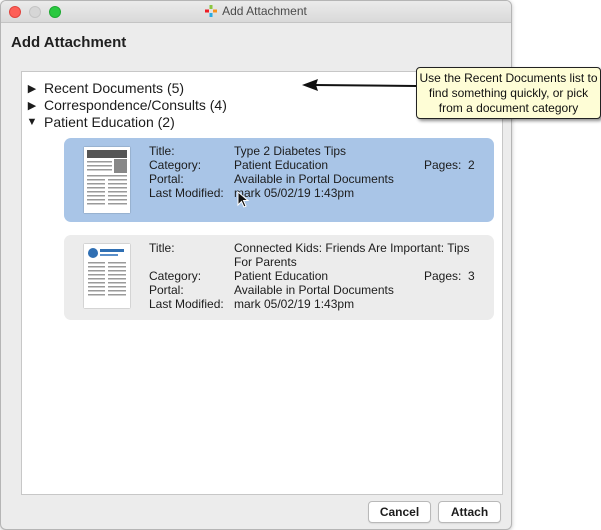  Describe the element at coordinates (399, 512) in the screenshot. I see `cancel-button: Cancel` at that location.